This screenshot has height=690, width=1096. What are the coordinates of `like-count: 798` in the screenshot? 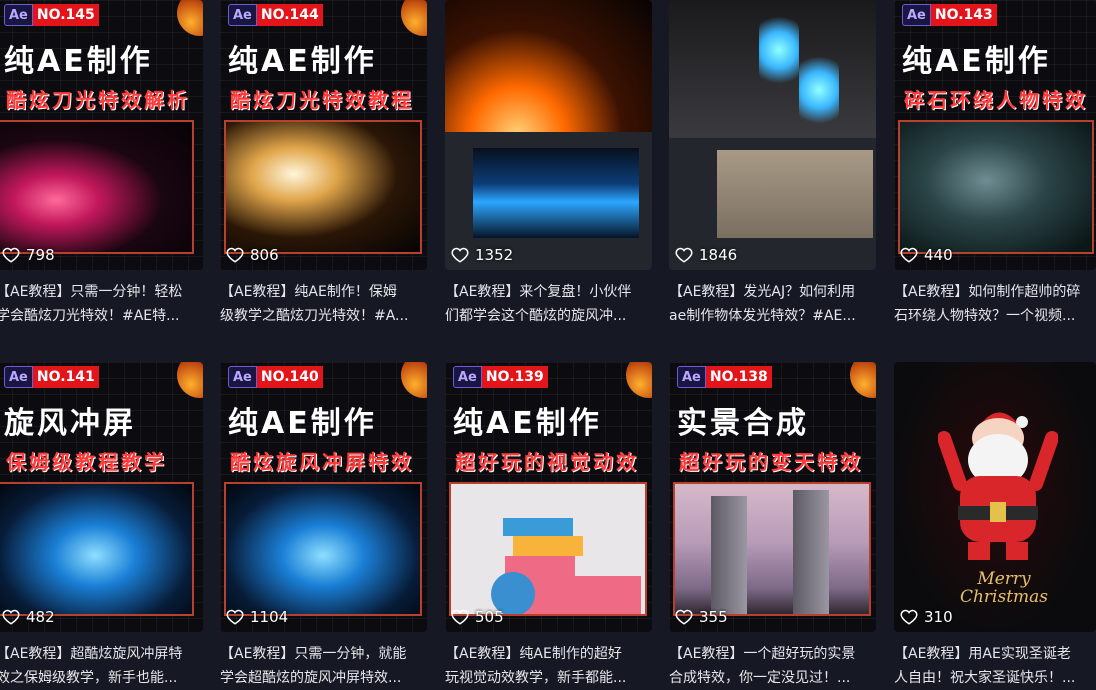 It's located at (28, 255).